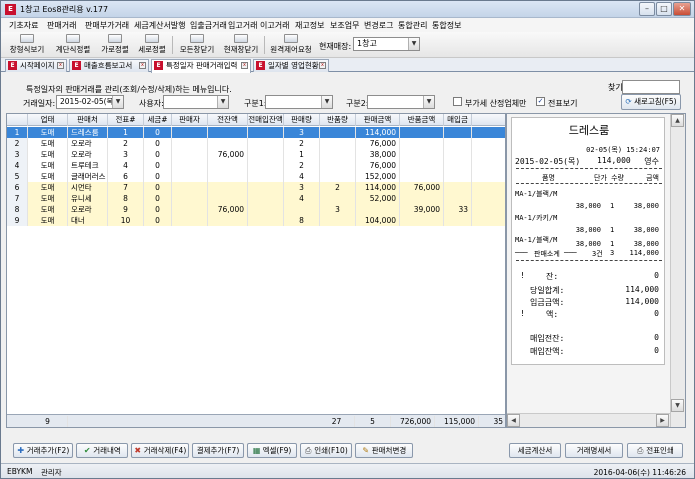  I want to click on tab-date-sales-entry: E 특정일자 판매거래입력 x, so click(201, 66).